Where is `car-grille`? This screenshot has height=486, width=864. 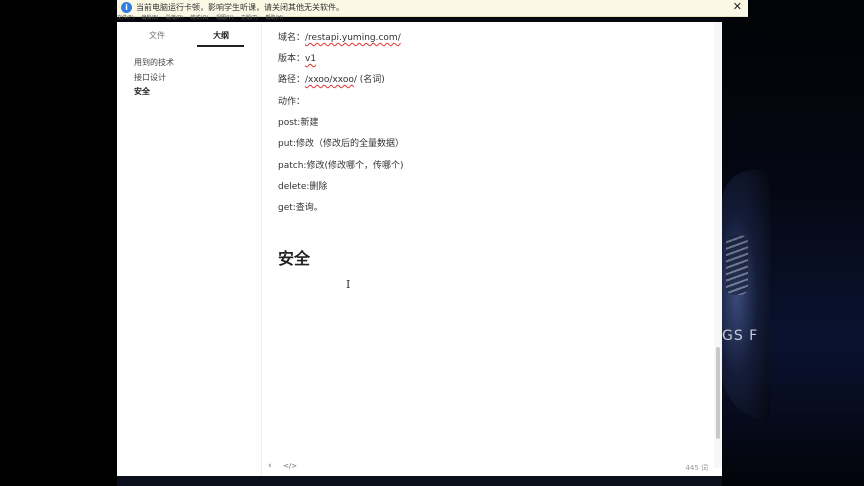
car-grille is located at coordinates (737, 265).